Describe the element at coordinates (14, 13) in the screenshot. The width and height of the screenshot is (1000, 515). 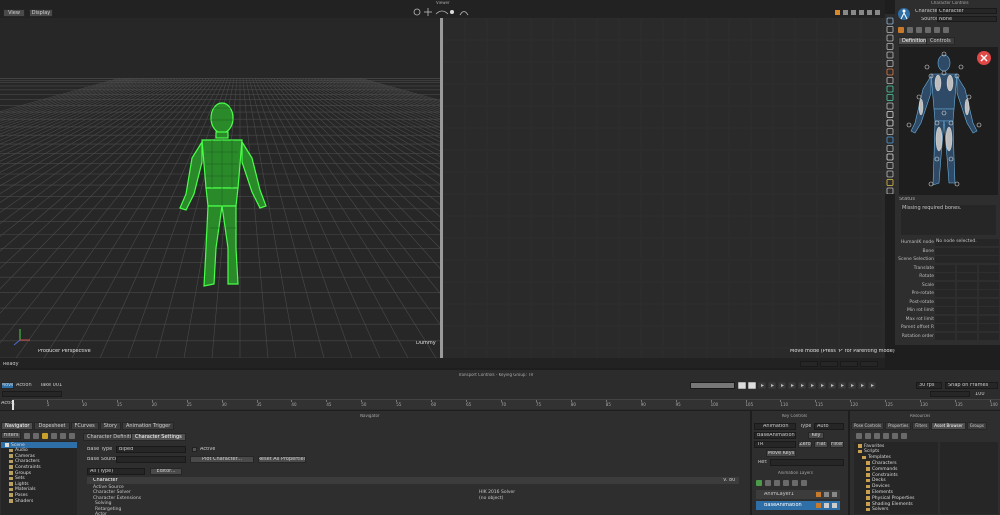
I see `view-button: View` at that location.